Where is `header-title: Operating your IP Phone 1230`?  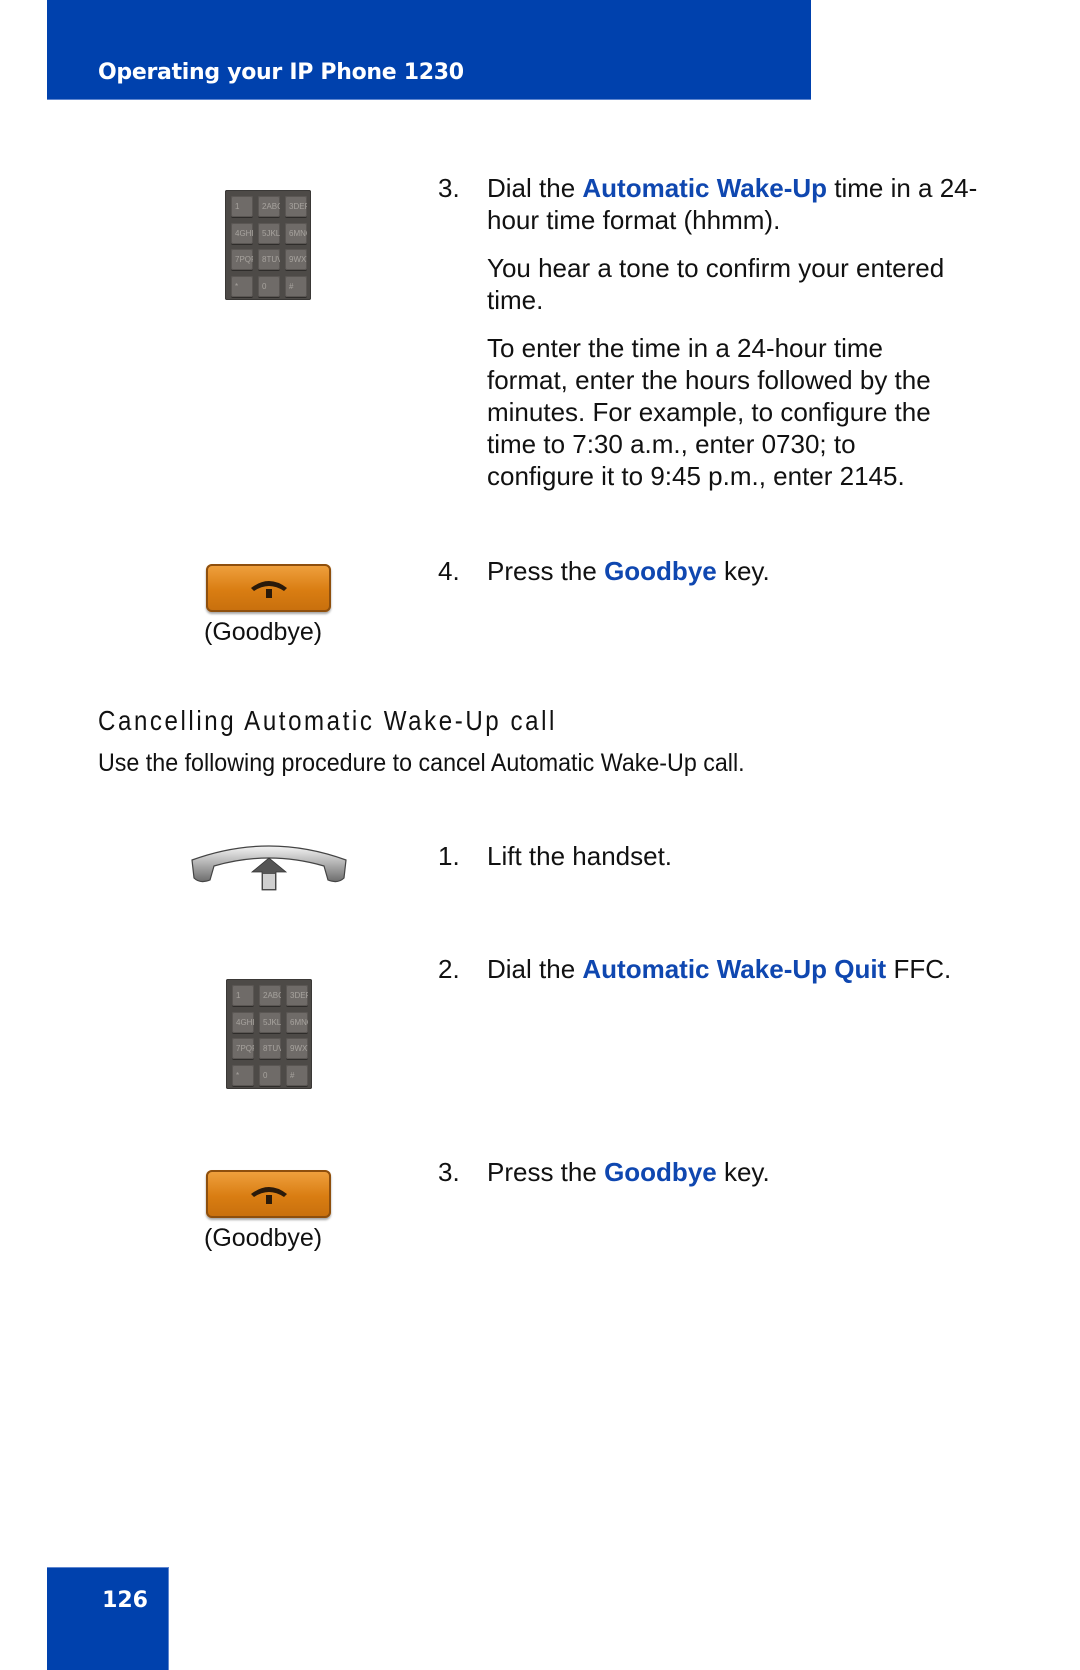
header-title: Operating your IP Phone 1230 is located at coordinates (281, 72).